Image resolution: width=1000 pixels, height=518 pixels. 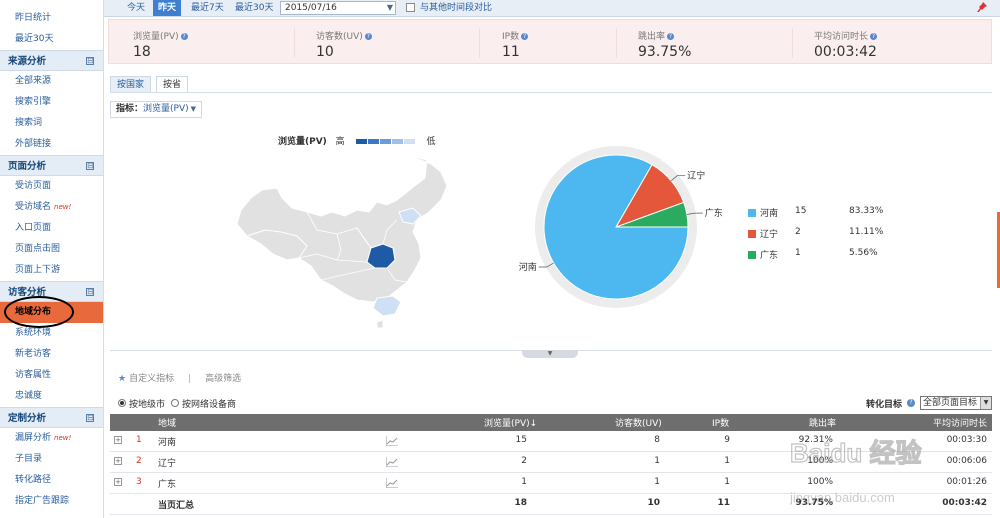 I want to click on sidebar-section-custom: 定制分析 ⊟, so click(x=51, y=417).